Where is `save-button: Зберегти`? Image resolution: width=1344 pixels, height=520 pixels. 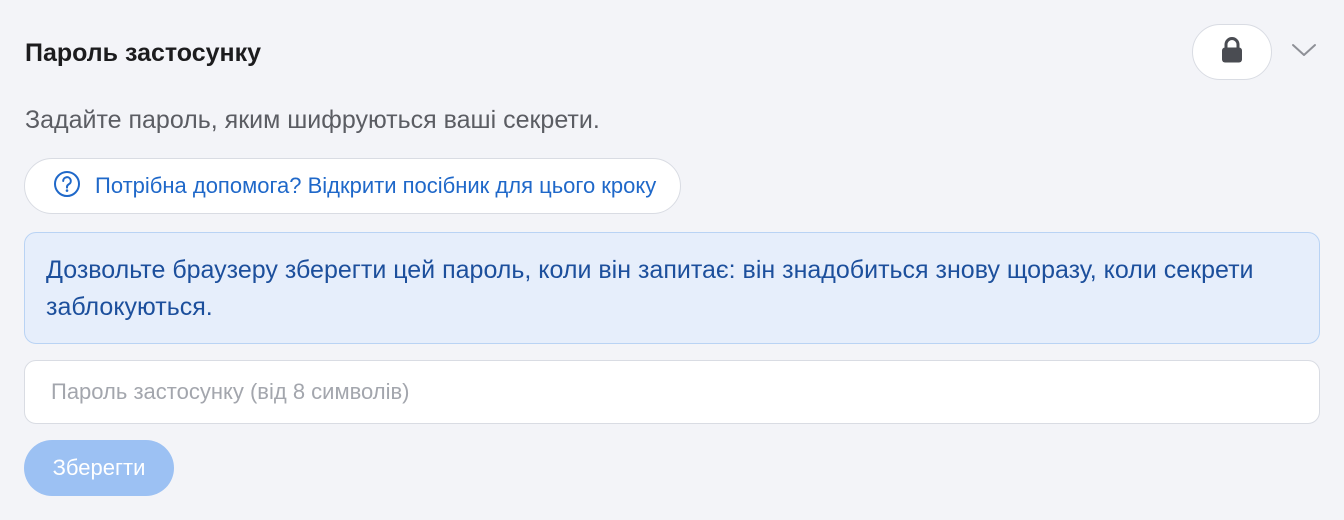 save-button: Зберегти is located at coordinates (99, 468).